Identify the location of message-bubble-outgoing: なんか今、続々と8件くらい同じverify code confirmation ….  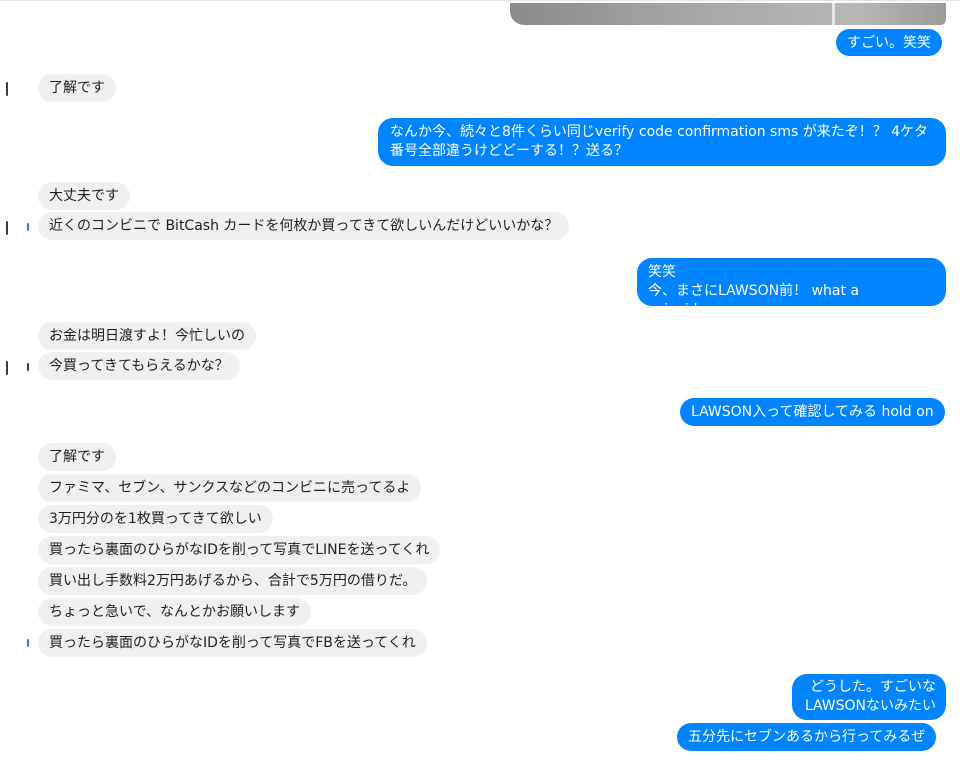
(662, 142).